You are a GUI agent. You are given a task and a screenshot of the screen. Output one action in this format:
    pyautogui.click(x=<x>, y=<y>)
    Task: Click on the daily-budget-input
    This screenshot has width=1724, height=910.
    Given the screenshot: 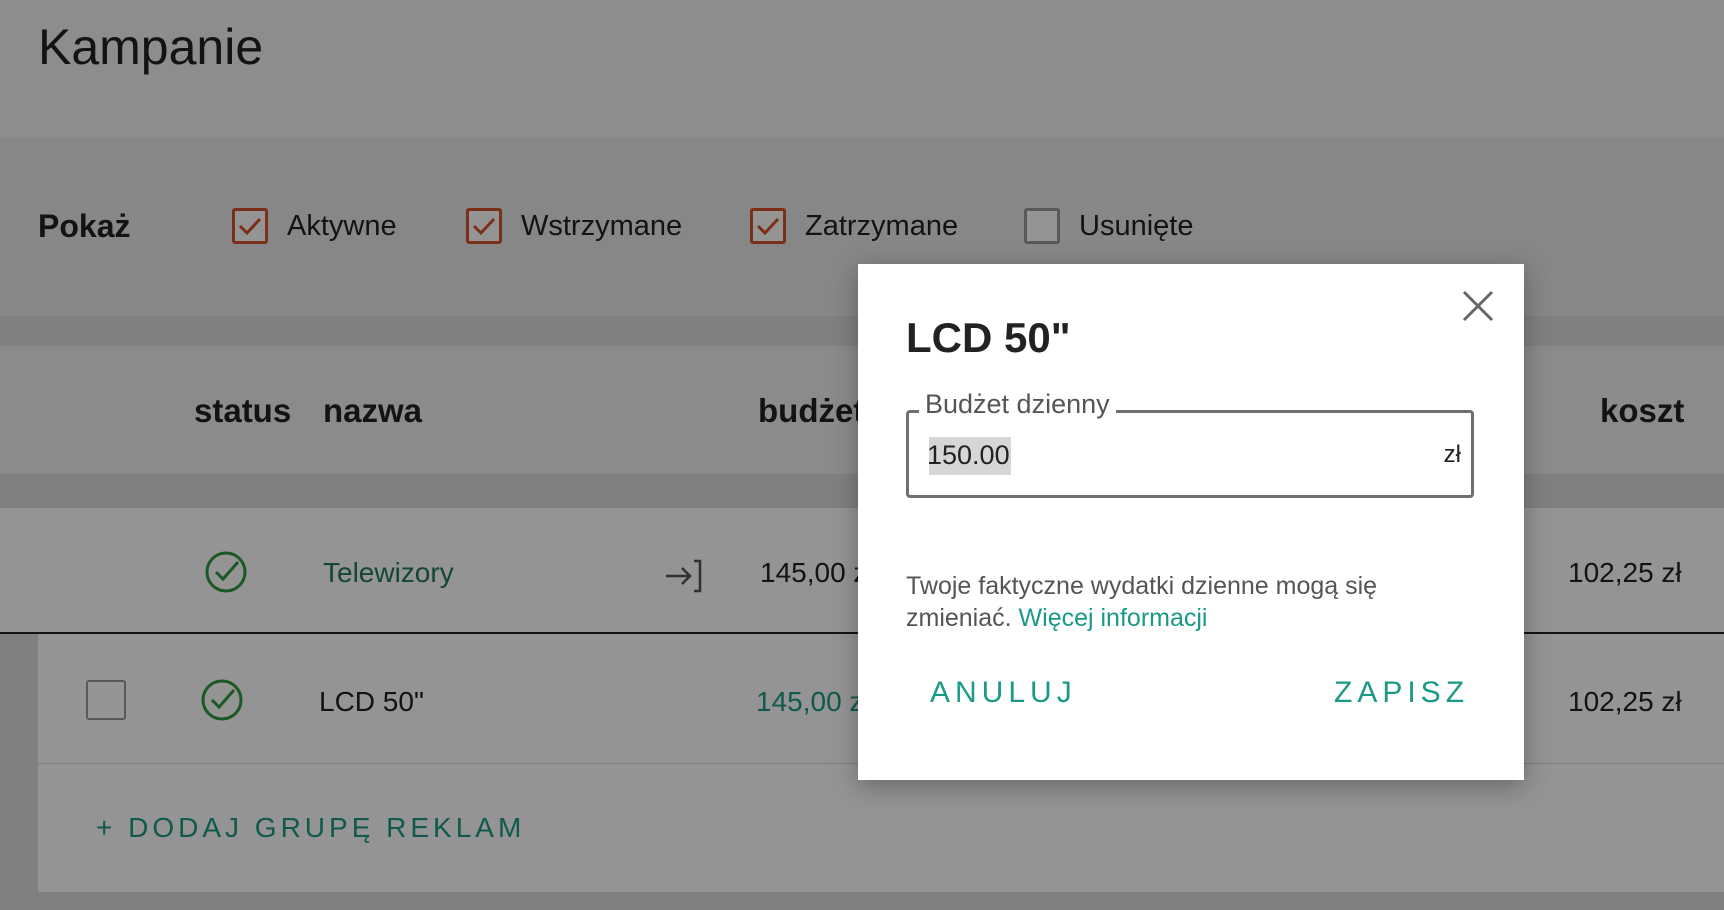 What is the action you would take?
    pyautogui.click(x=1167, y=455)
    